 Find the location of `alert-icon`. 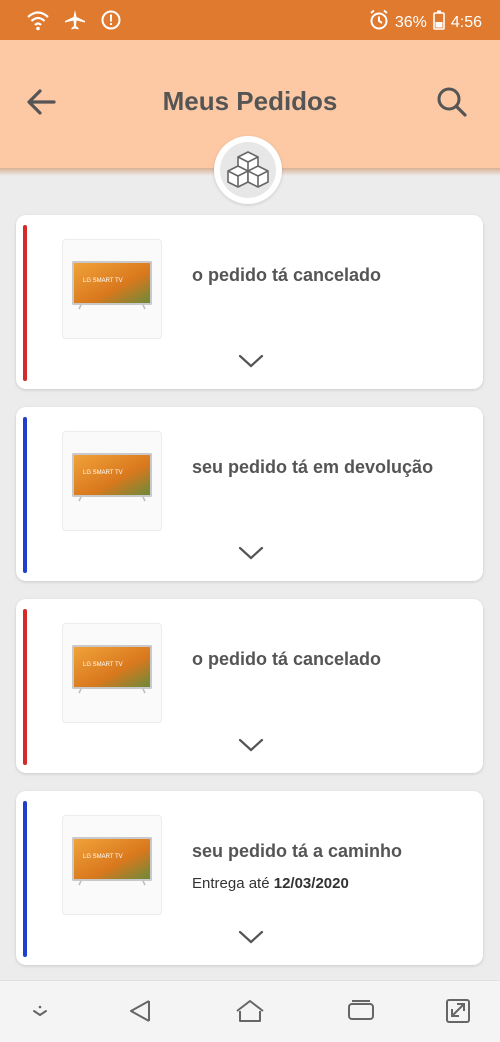

alert-icon is located at coordinates (111, 22).